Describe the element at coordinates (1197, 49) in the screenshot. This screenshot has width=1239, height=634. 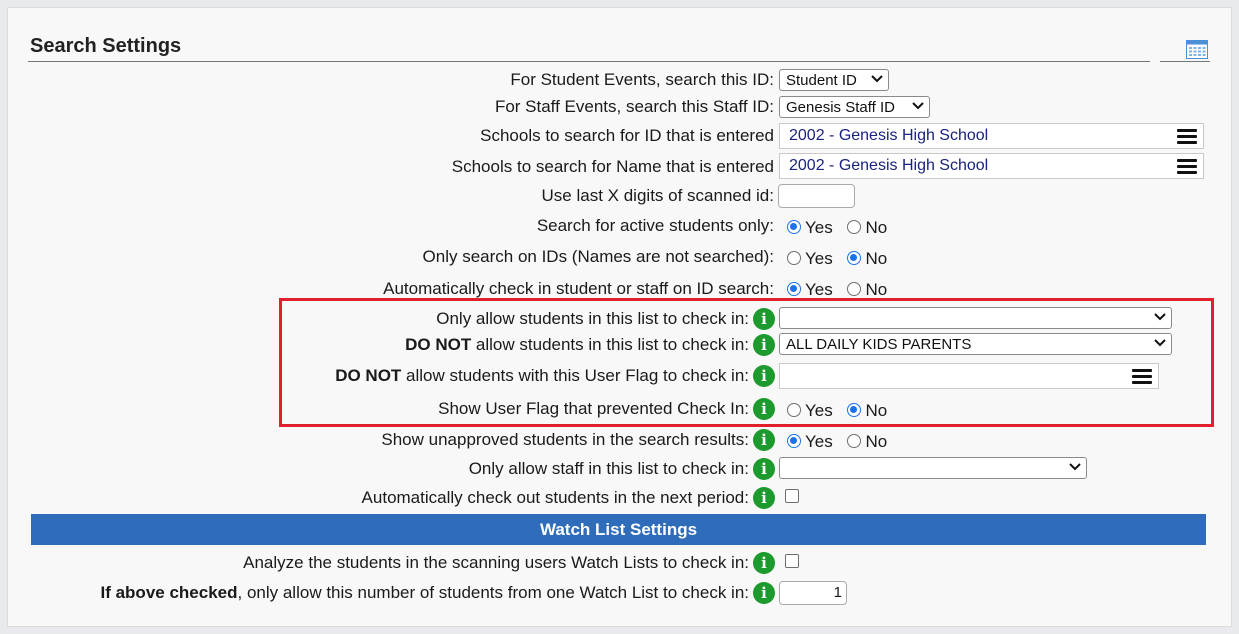
I see `calendar-icon` at that location.